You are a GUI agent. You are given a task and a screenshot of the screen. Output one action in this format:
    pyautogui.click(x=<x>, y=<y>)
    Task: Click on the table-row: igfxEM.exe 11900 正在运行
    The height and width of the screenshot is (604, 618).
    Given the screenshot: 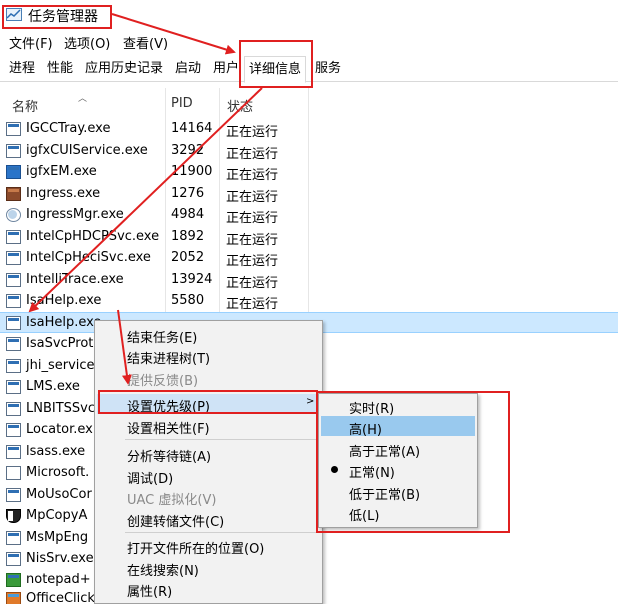 What is the action you would take?
    pyautogui.click(x=309, y=172)
    